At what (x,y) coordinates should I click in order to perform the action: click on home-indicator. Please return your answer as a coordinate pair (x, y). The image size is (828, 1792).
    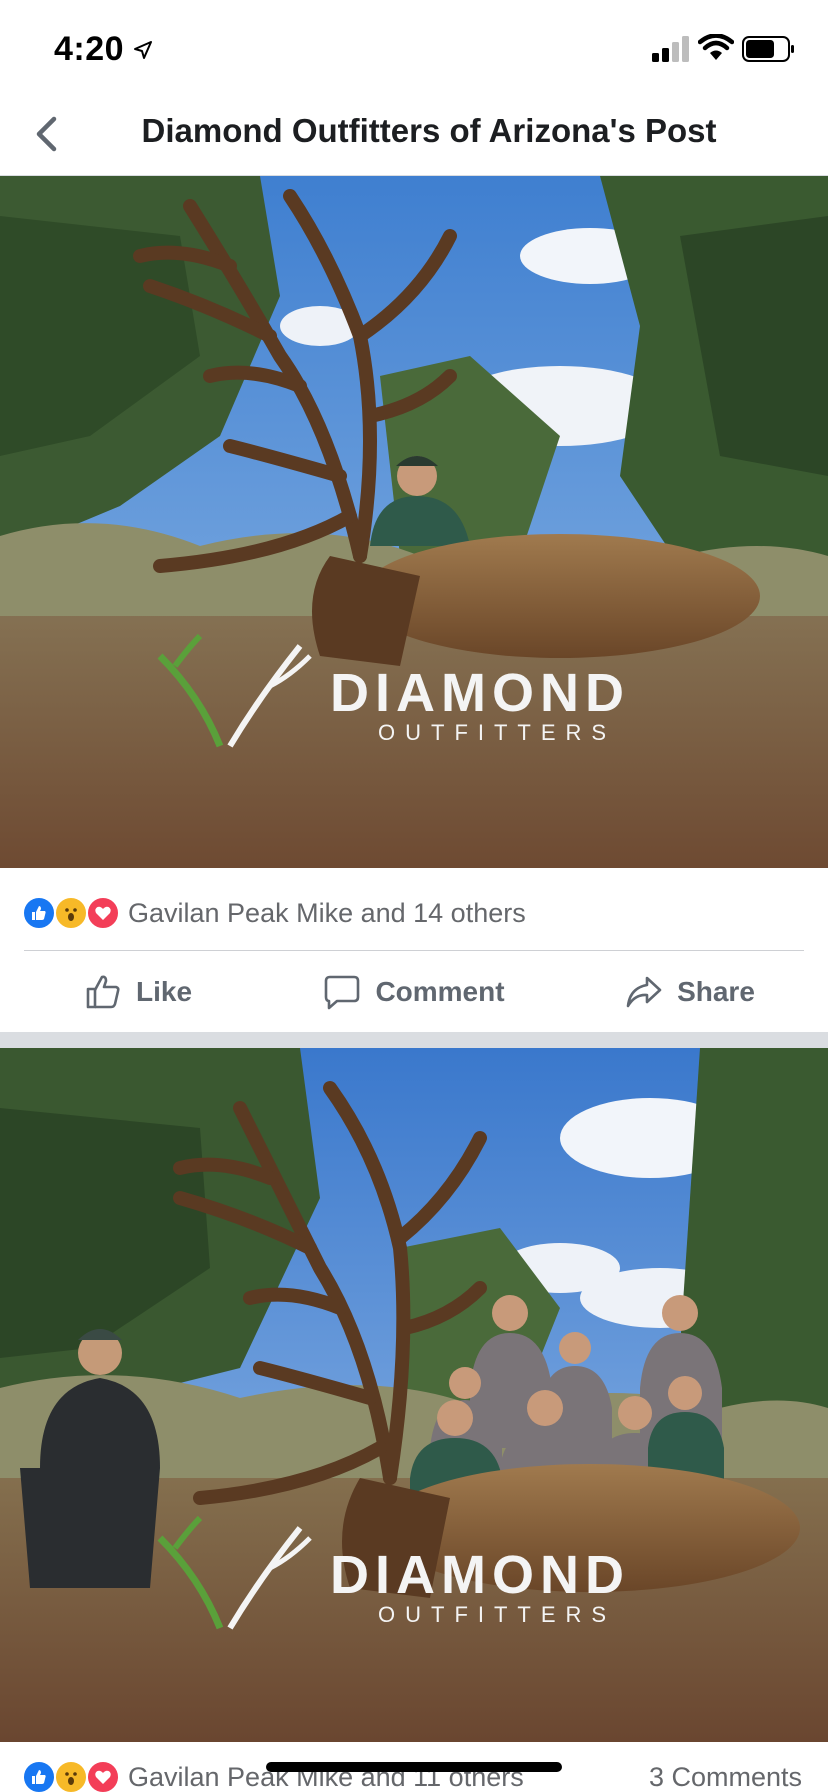
    Looking at the image, I should click on (414, 1767).